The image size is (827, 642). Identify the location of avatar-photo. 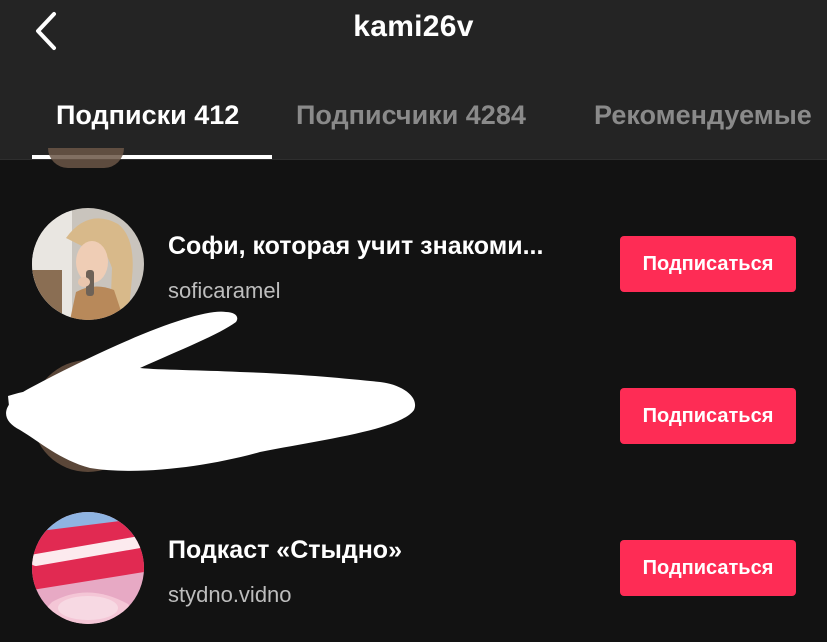
(88, 568).